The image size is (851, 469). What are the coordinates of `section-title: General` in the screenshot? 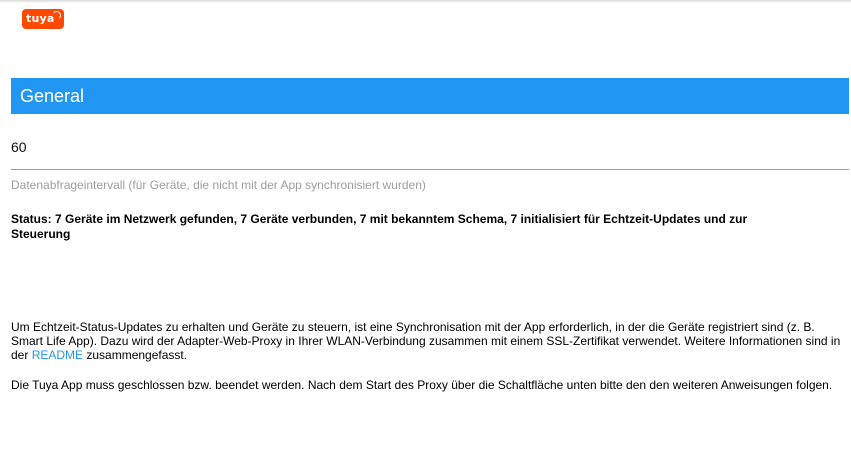 It's located at (52, 96).